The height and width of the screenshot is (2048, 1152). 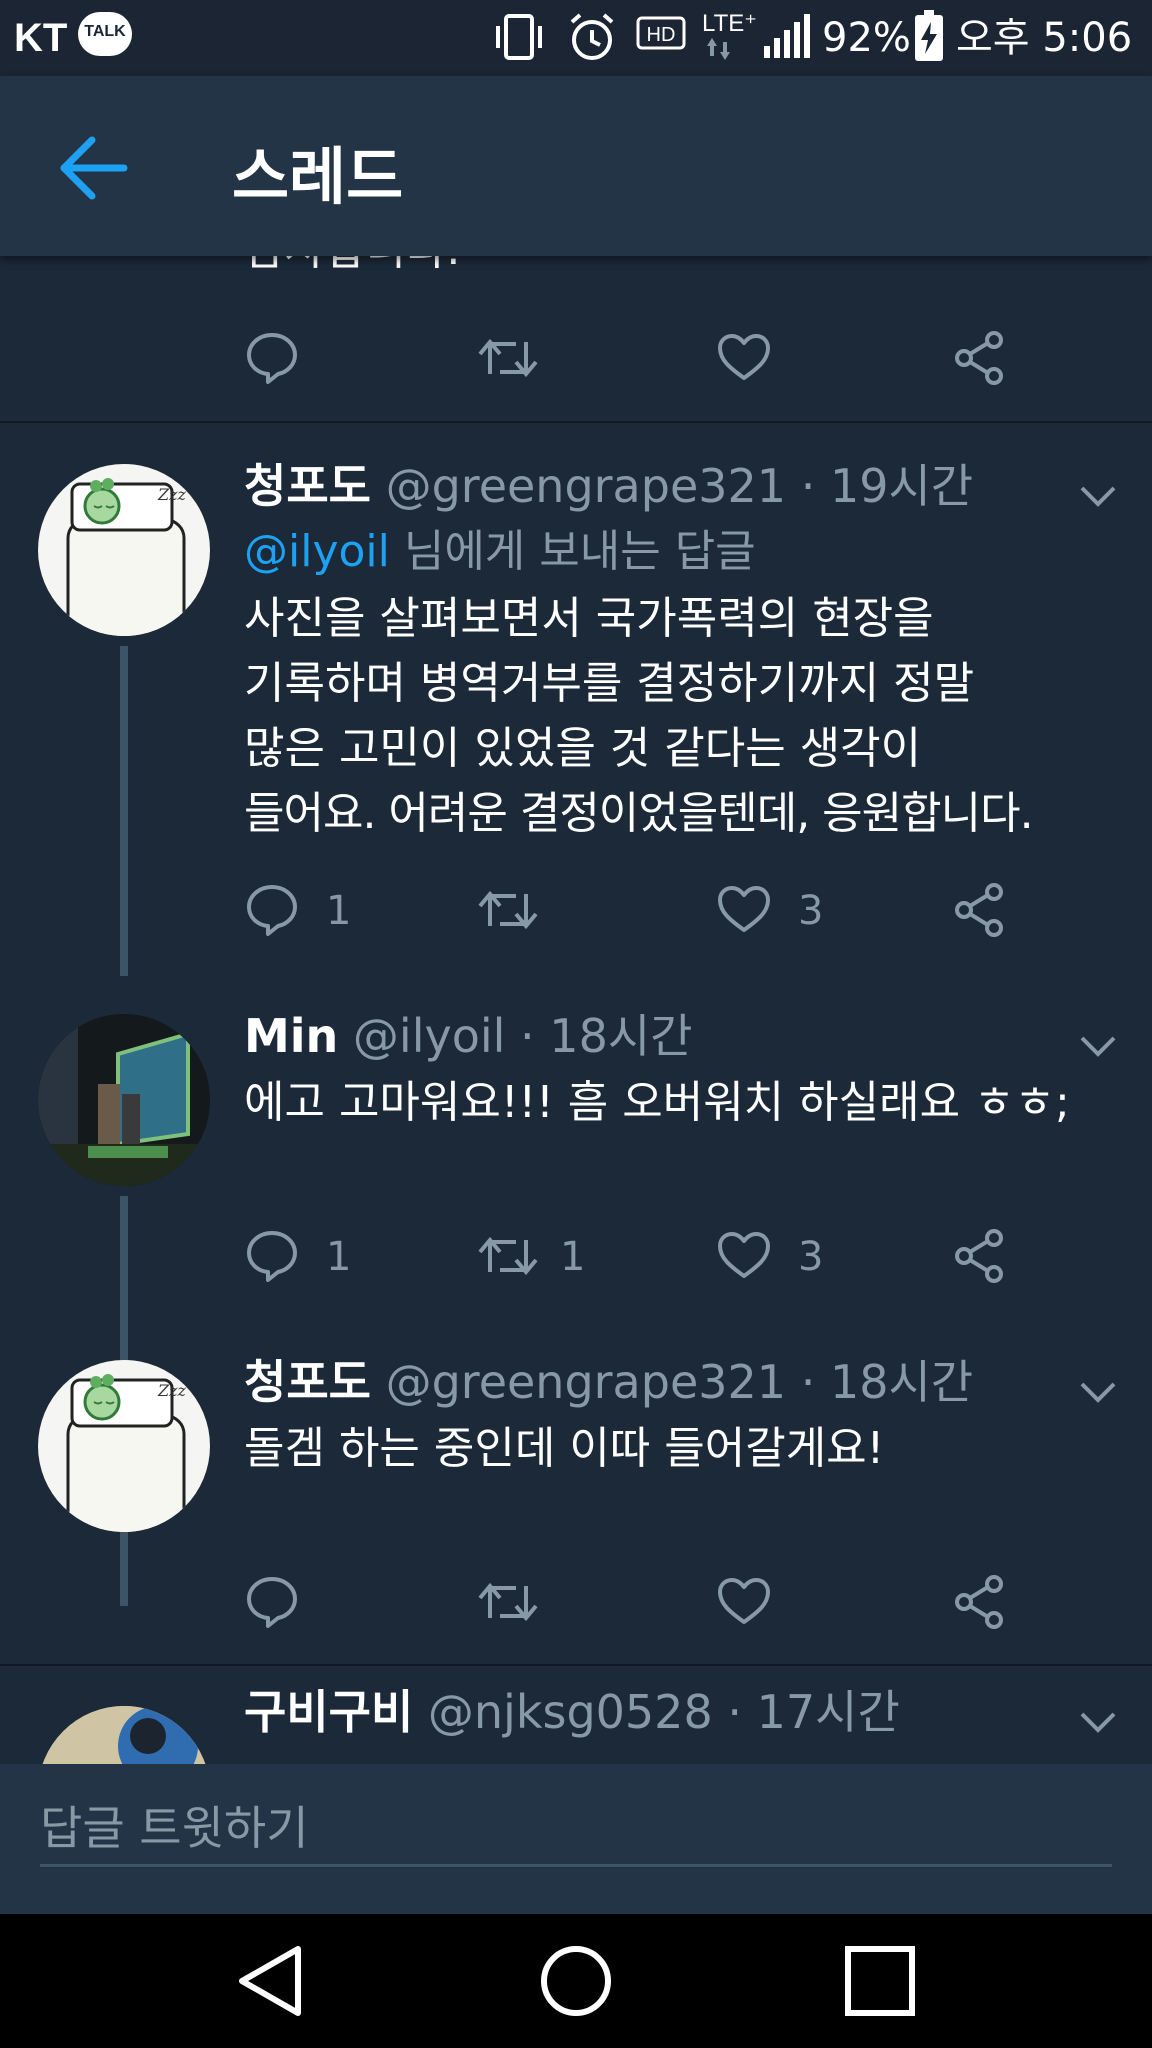 I want to click on retweet-count: 1, so click(x=573, y=1257).